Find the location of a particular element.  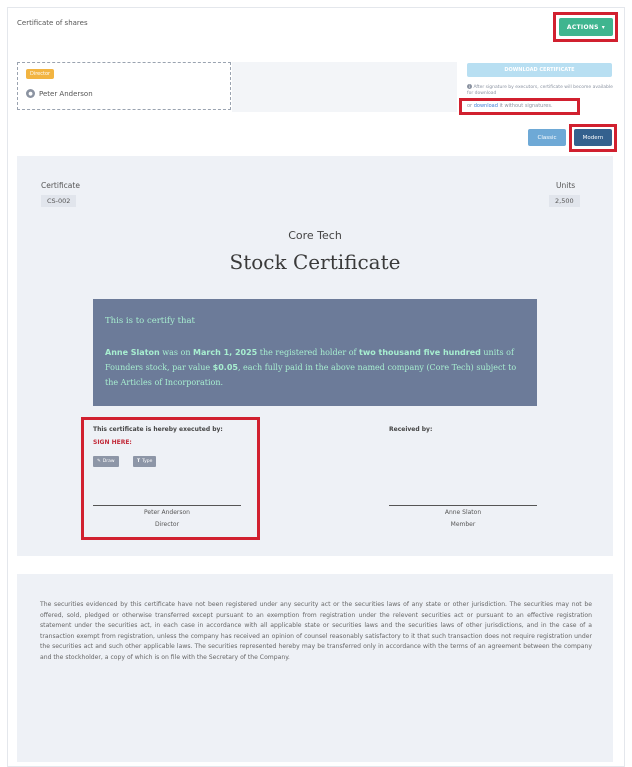

signature-line-receiver is located at coordinates (463, 505).